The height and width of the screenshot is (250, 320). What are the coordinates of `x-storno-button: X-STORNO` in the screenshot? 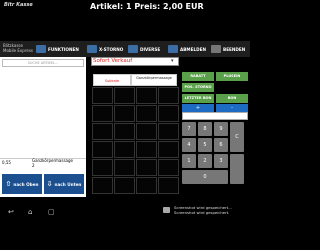 It's located at (105, 49).